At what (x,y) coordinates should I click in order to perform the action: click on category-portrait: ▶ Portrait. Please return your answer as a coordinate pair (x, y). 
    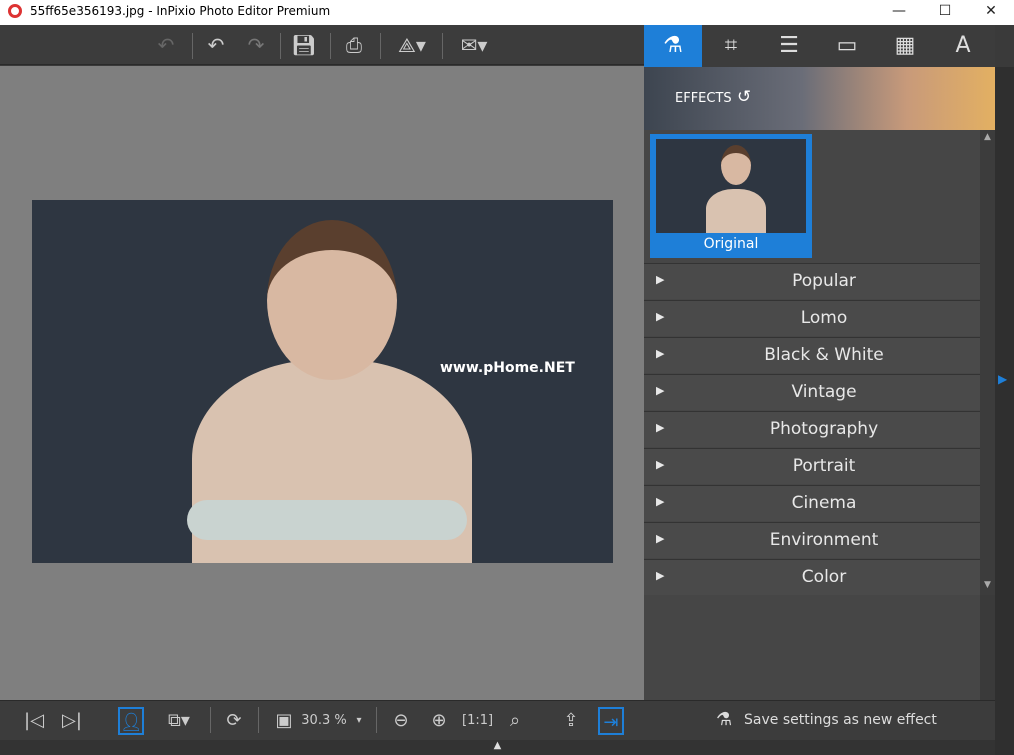
    Looking at the image, I should click on (812, 466).